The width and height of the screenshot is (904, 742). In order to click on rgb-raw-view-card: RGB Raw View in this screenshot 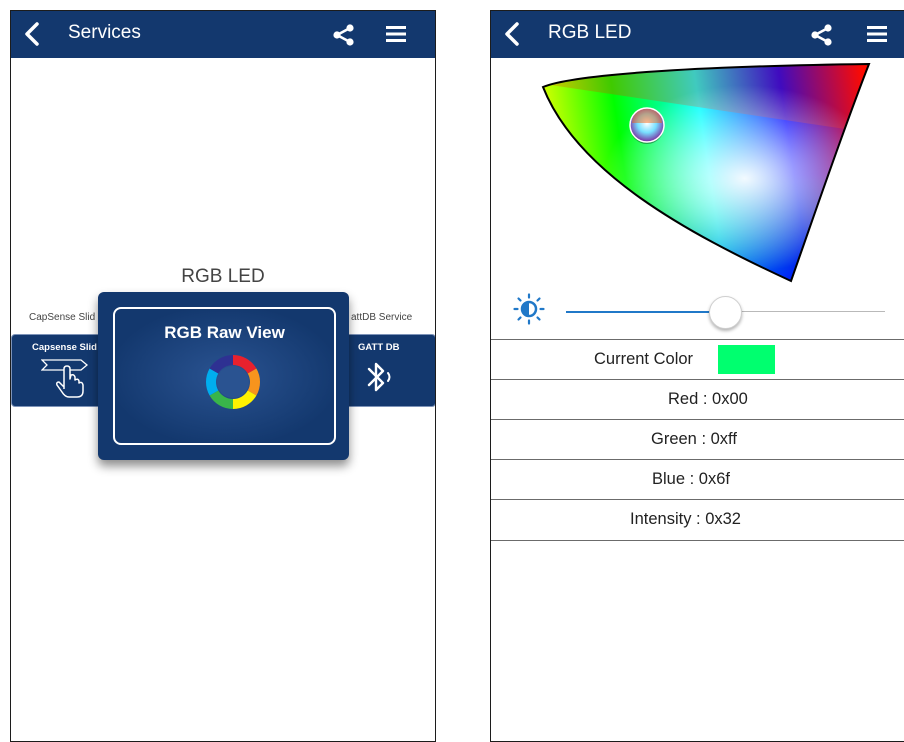, I will do `click(223, 376)`.